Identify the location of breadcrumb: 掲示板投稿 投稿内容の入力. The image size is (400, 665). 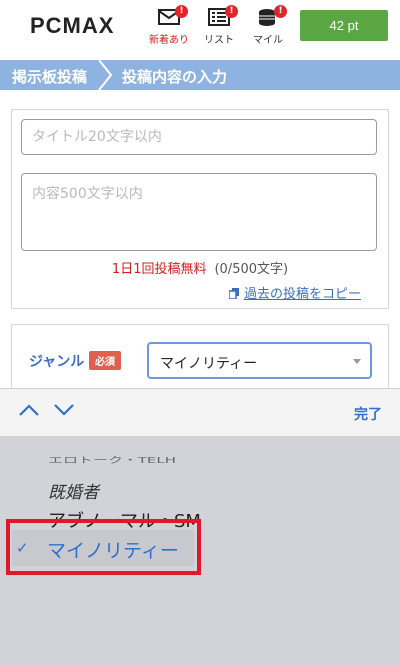
(200, 75).